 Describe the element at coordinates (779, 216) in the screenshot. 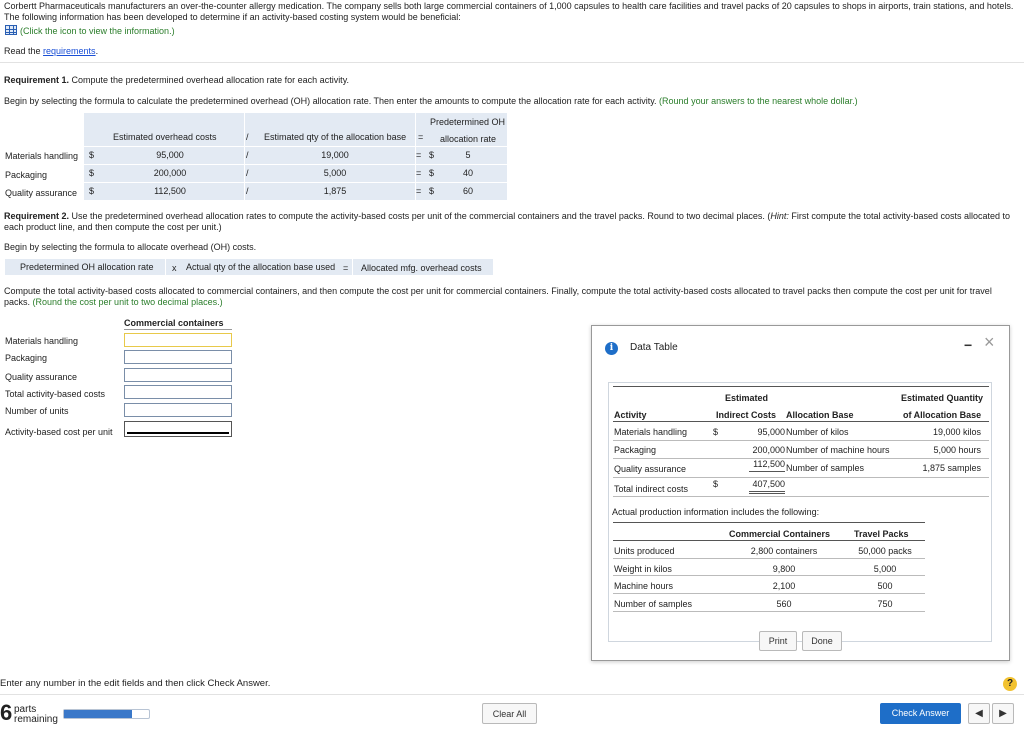

I see `req2-hint: Hint:` at that location.